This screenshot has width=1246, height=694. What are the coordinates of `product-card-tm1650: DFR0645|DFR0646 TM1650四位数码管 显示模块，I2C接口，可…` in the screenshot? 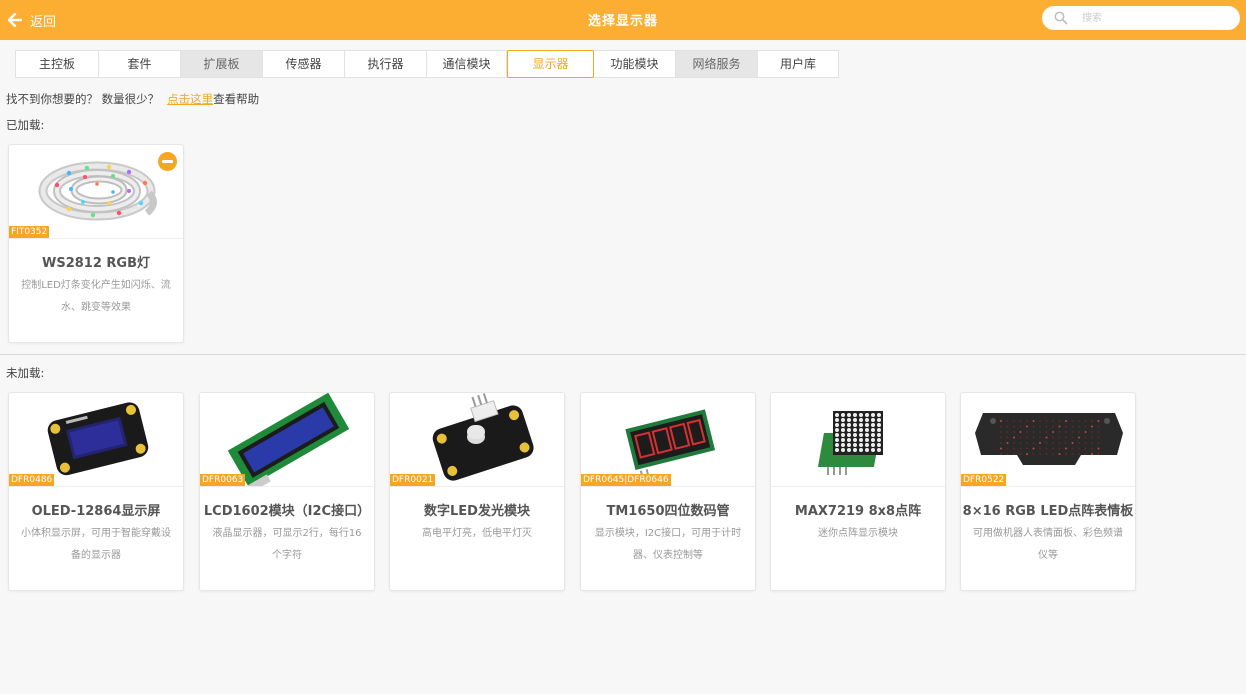 It's located at (668, 491).